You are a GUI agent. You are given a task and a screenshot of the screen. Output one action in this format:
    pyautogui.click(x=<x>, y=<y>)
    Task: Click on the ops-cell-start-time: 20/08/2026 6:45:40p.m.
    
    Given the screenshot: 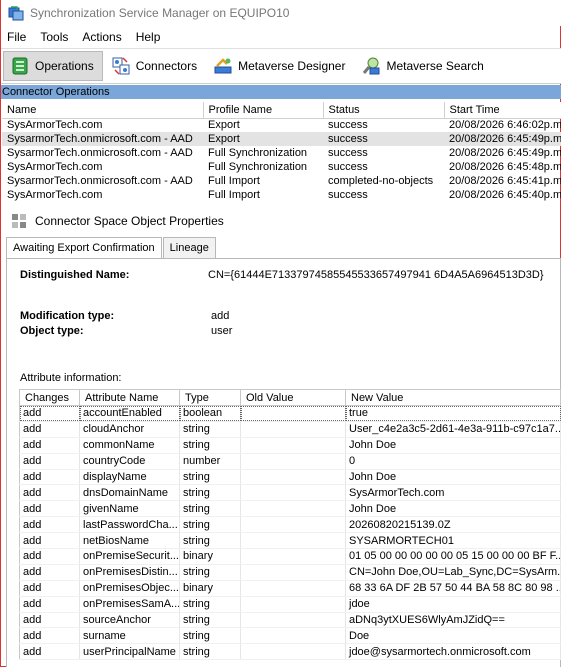 What is the action you would take?
    pyautogui.click(x=505, y=195)
    